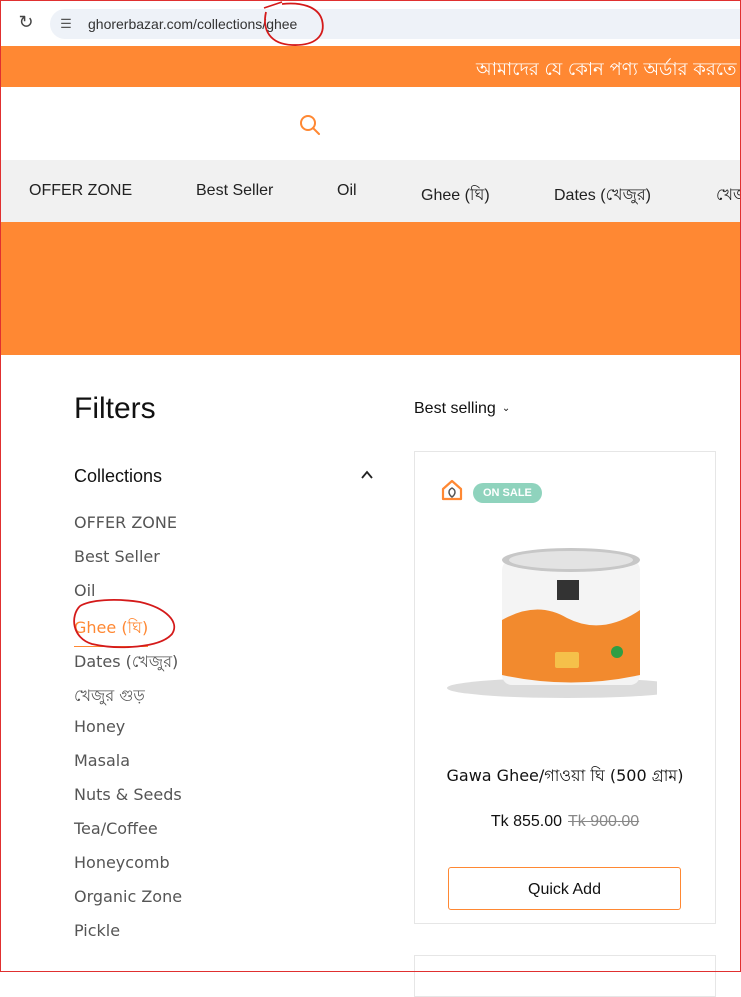 The height and width of the screenshot is (997, 741). Describe the element at coordinates (604, 821) in the screenshot. I see `compare-price: Tk 900.00` at that location.